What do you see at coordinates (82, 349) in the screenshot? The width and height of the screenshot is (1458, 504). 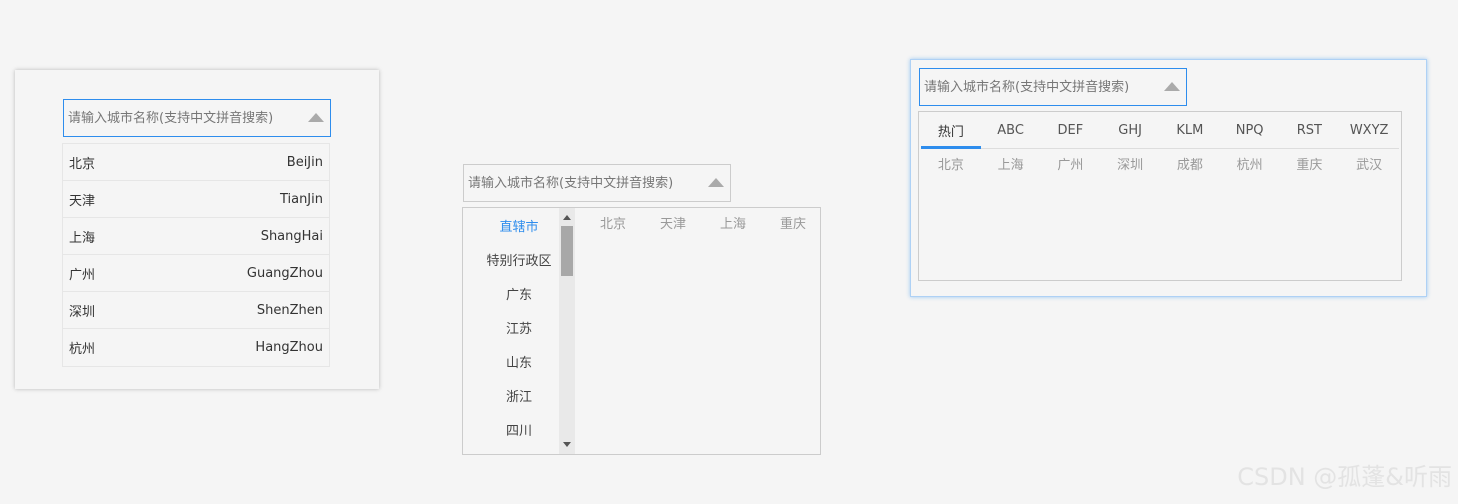 I see `city-name: 杭州` at bounding box center [82, 349].